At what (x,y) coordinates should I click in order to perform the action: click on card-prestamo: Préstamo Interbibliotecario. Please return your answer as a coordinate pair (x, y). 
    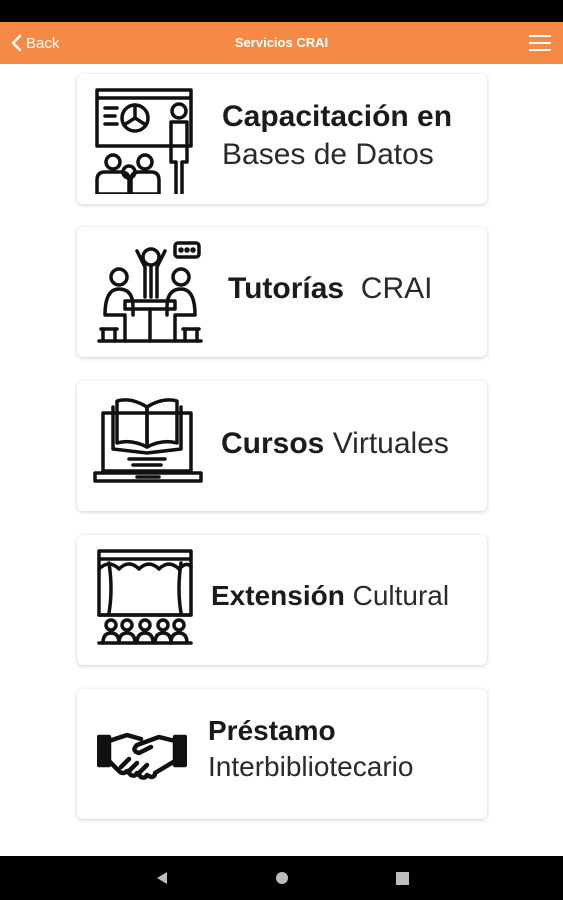
    Looking at the image, I should click on (282, 754).